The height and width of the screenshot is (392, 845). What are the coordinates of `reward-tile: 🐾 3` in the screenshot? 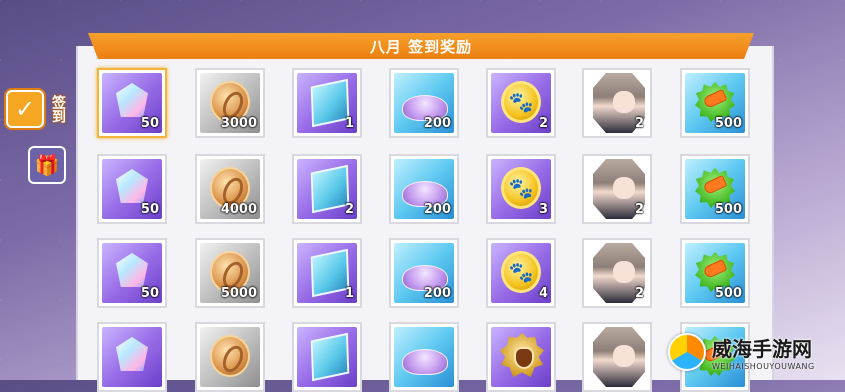 It's located at (521, 189).